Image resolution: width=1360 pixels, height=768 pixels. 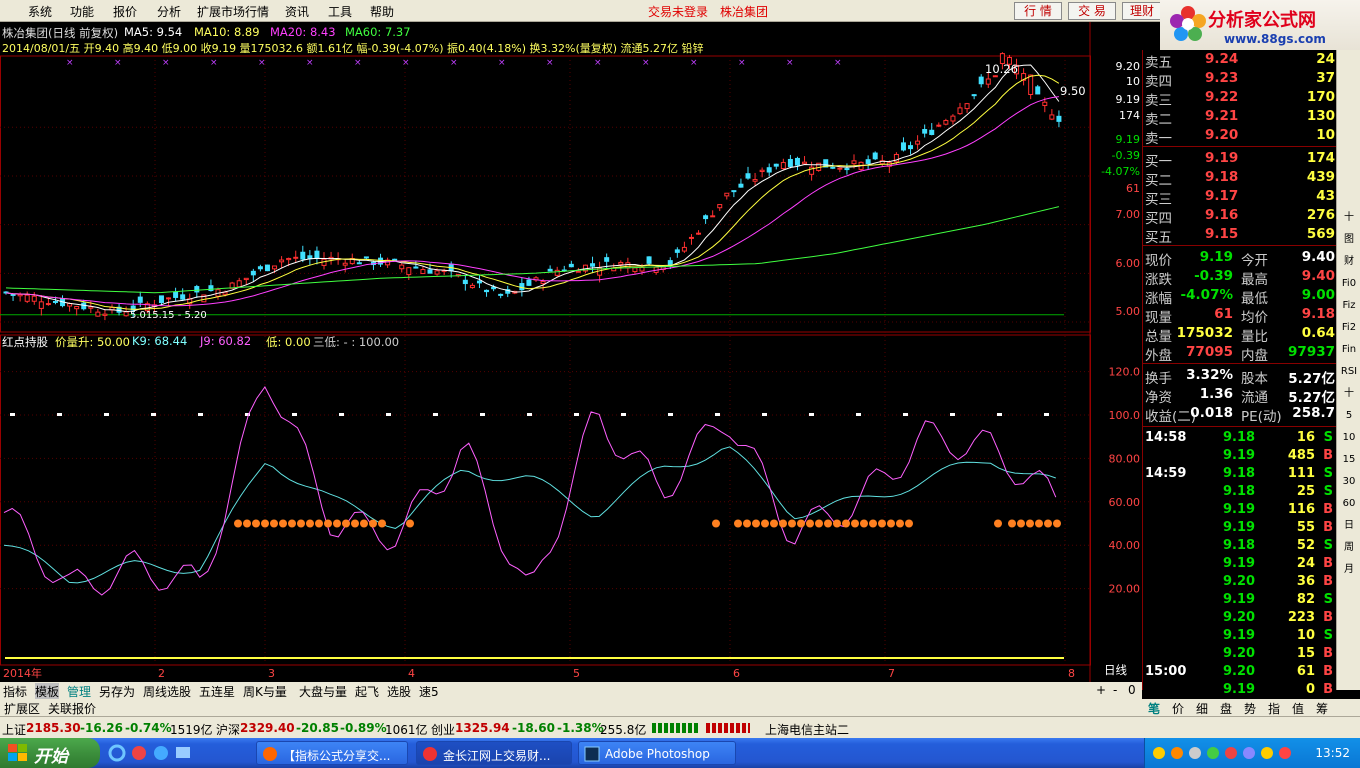 What do you see at coordinates (1349, 460) in the screenshot?
I see `right-tool-button: 15` at bounding box center [1349, 460].